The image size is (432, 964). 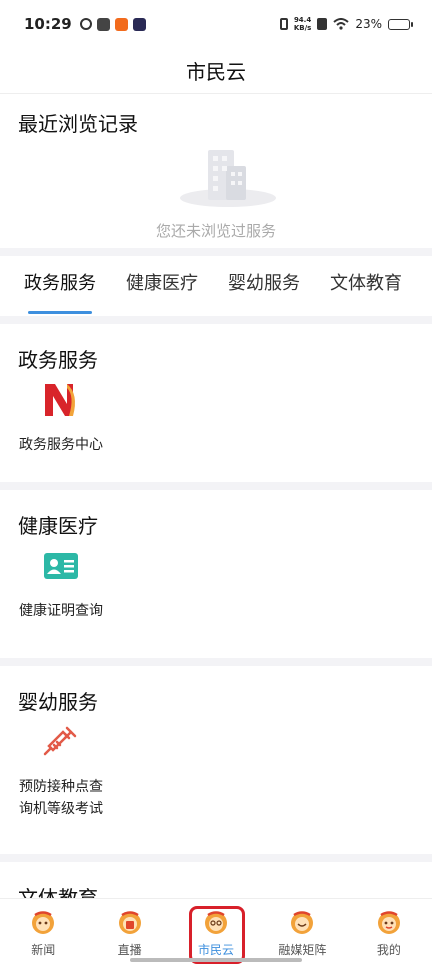 I want to click on nav-media-matrix-label: 融媒矩阵, so click(x=302, y=950).